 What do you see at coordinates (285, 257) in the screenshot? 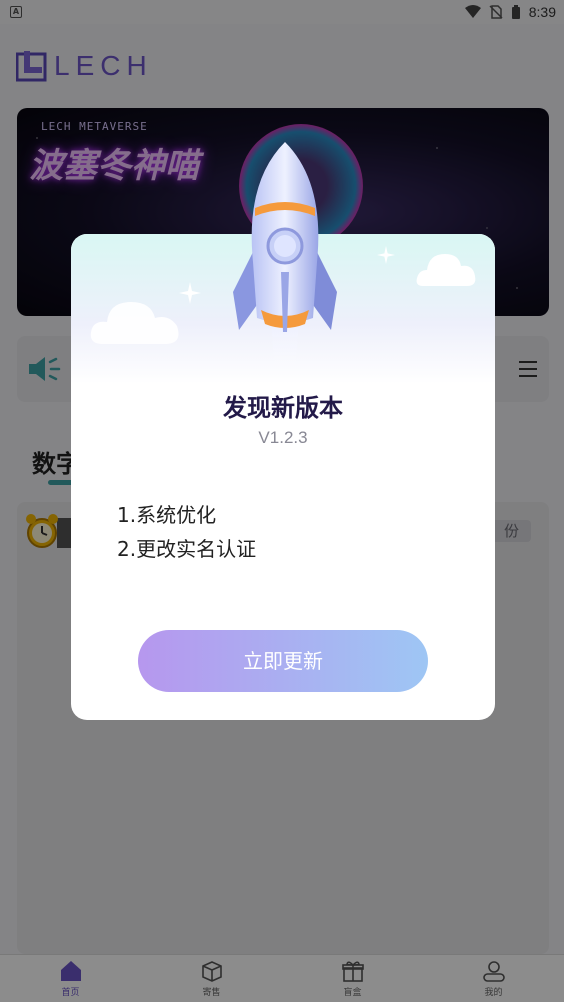
I see `rocket-icon` at bounding box center [285, 257].